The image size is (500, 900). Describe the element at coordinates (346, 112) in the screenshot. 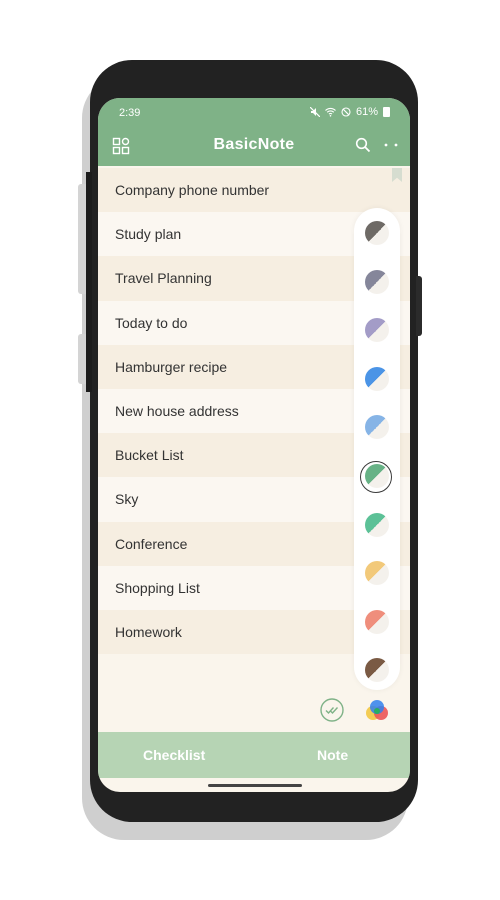

I see `do-not-disturb-icon` at that location.